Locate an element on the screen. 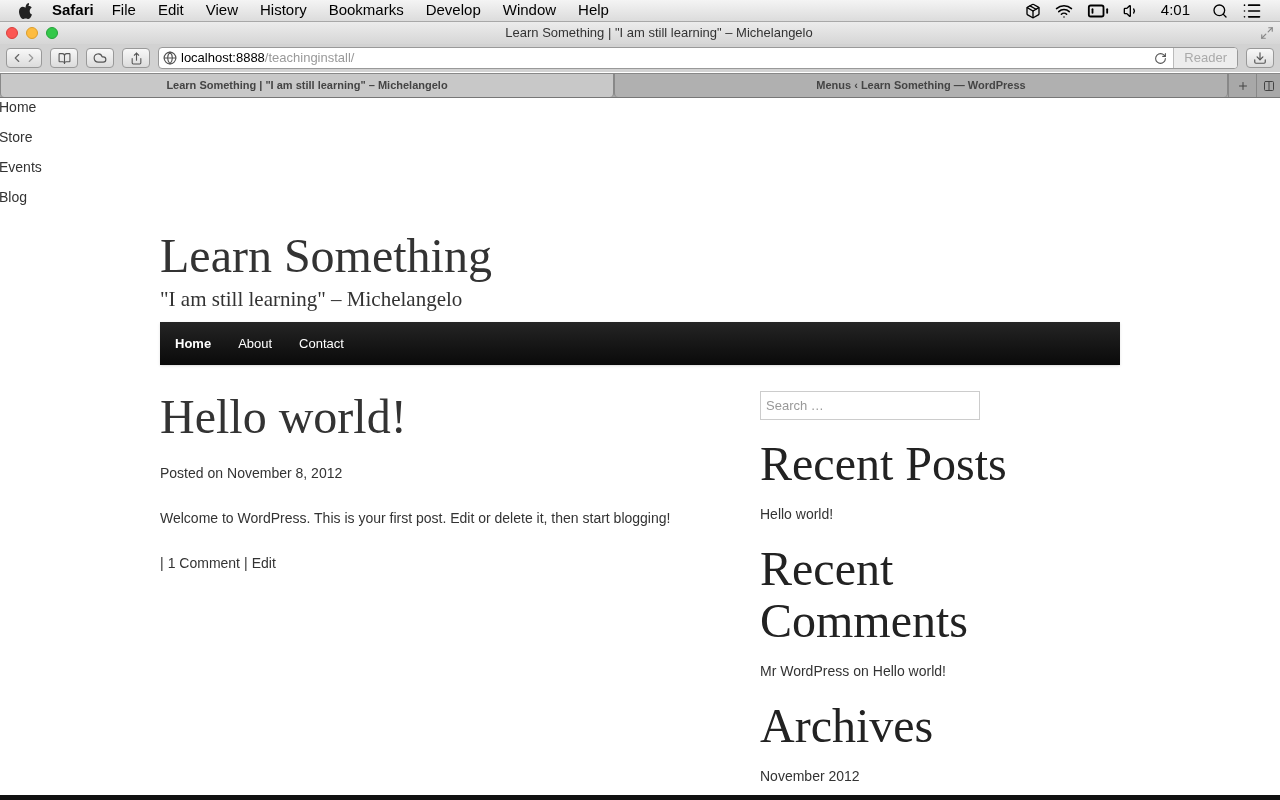 The height and width of the screenshot is (800, 1280). back-forward-button is located at coordinates (24, 58).